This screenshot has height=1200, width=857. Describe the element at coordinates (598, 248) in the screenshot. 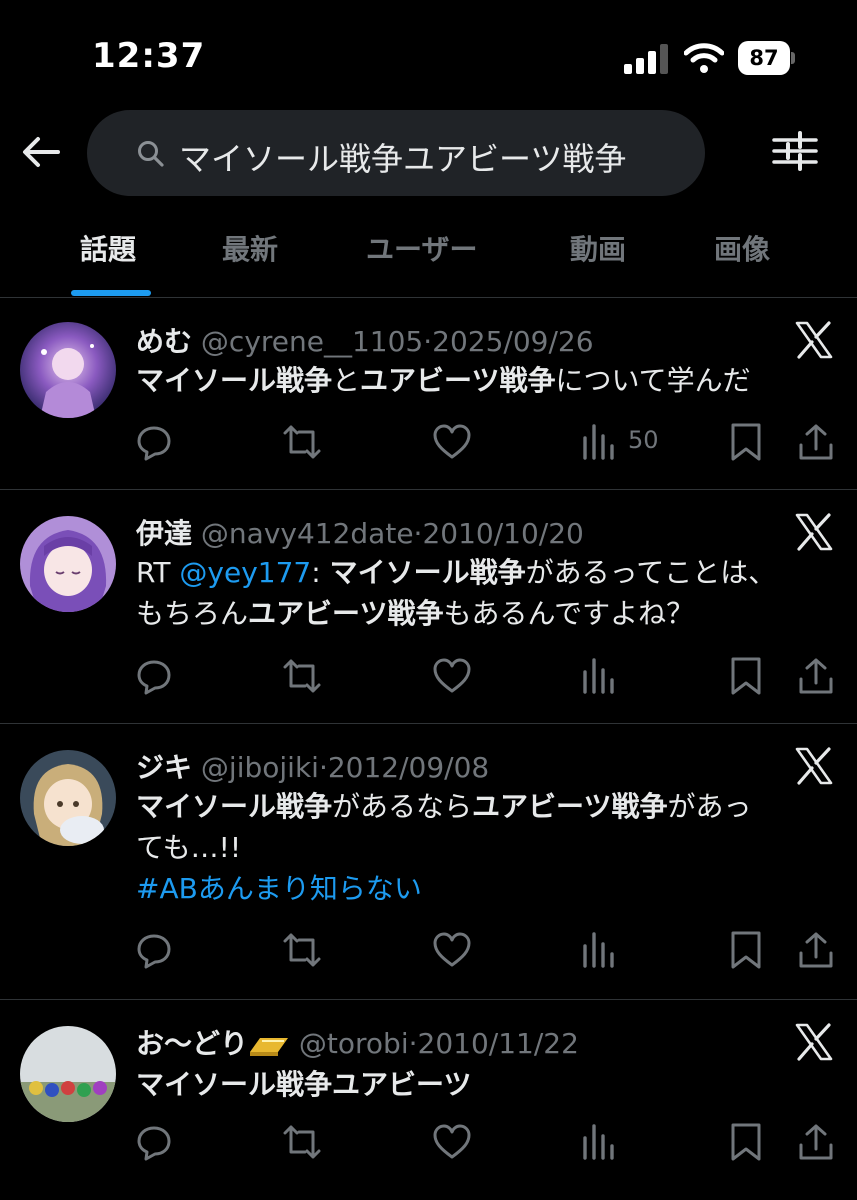

I see `tab-videos: 動画` at that location.